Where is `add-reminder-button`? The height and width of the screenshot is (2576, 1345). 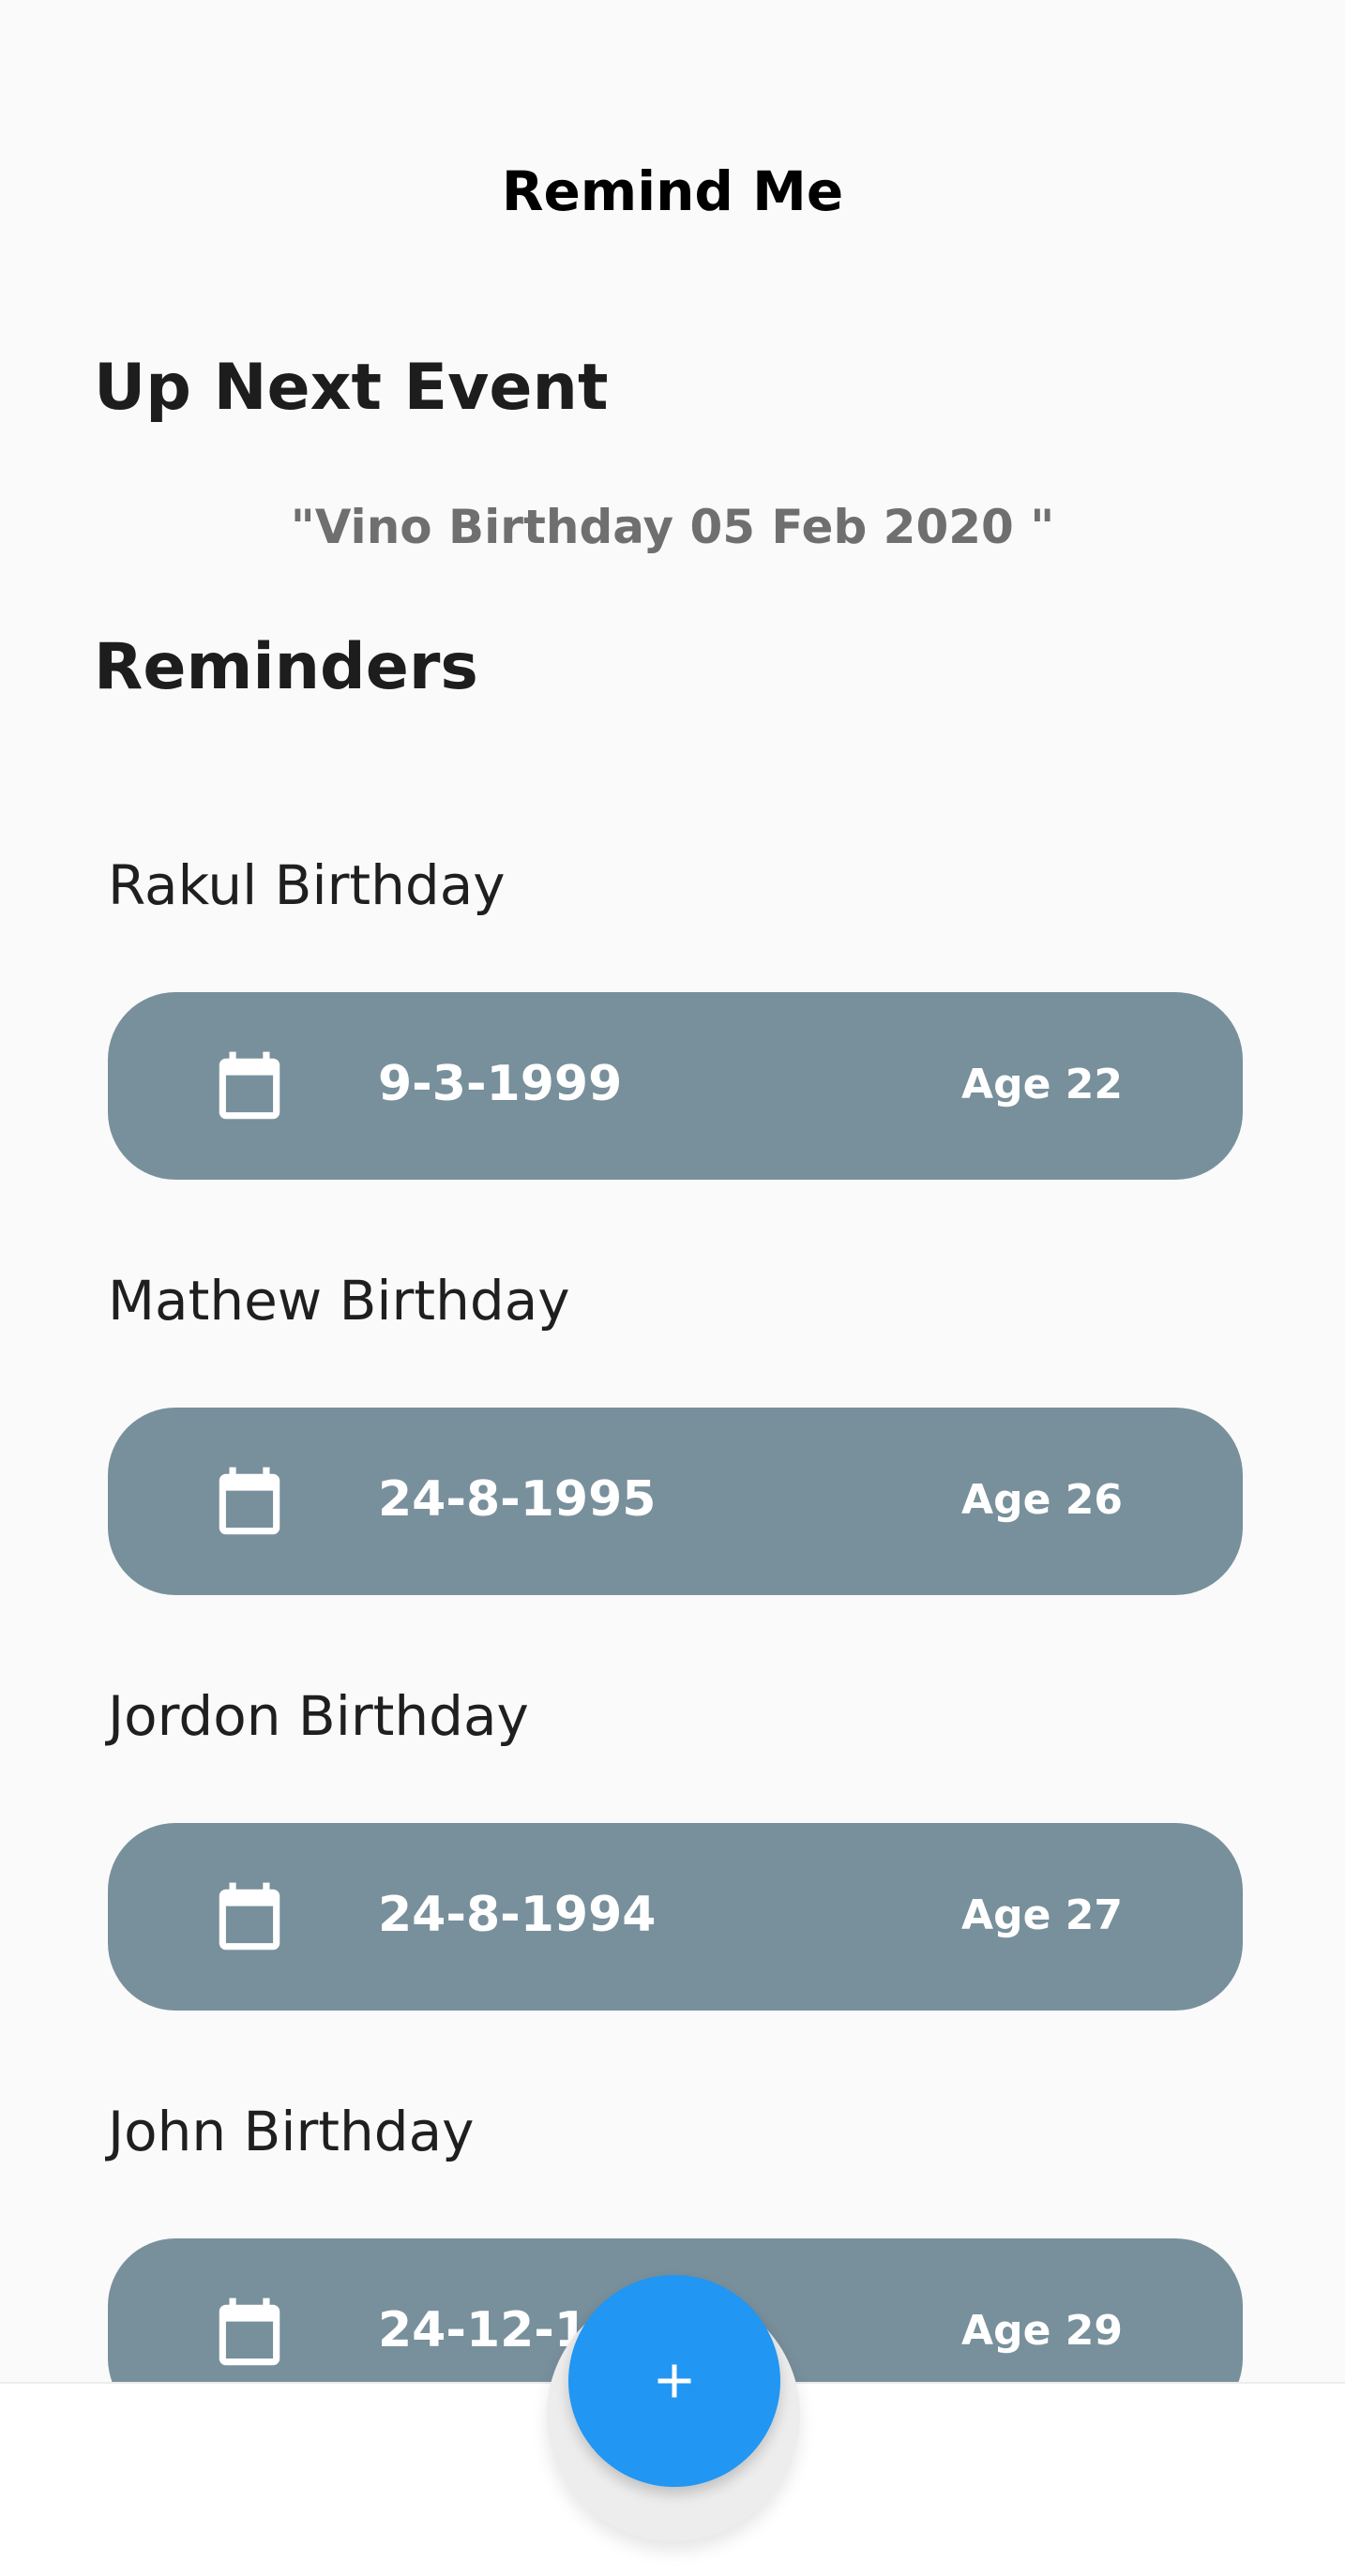 add-reminder-button is located at coordinates (674, 2381).